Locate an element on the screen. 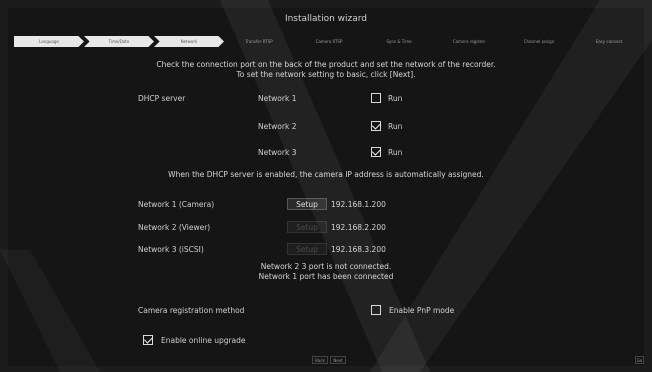 The image size is (652, 372). step-camera-register: Camera register is located at coordinates (469, 41).